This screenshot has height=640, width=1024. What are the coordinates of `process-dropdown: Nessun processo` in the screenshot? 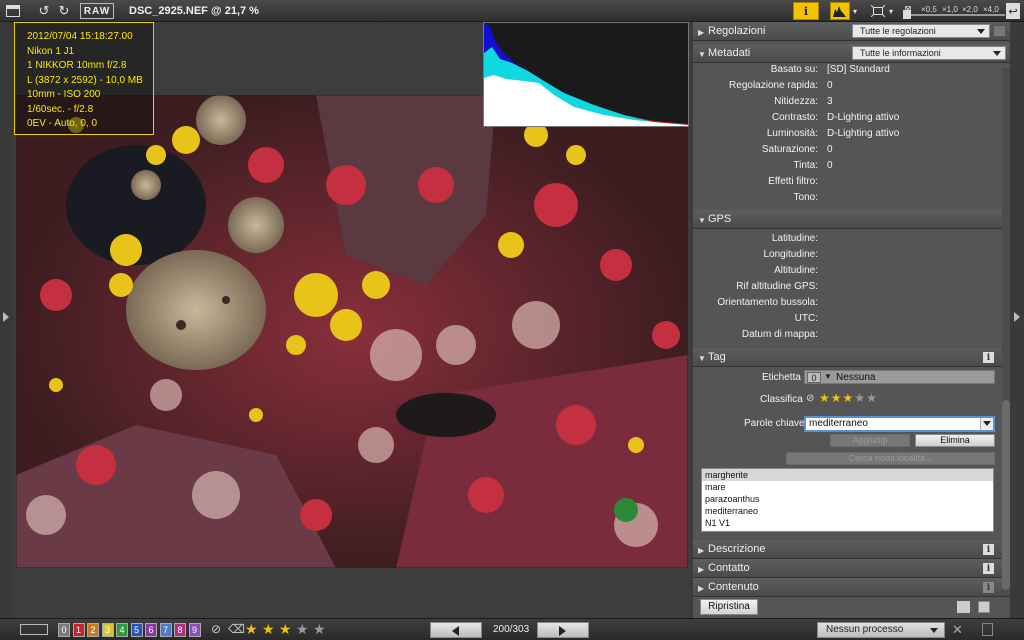 It's located at (881, 630).